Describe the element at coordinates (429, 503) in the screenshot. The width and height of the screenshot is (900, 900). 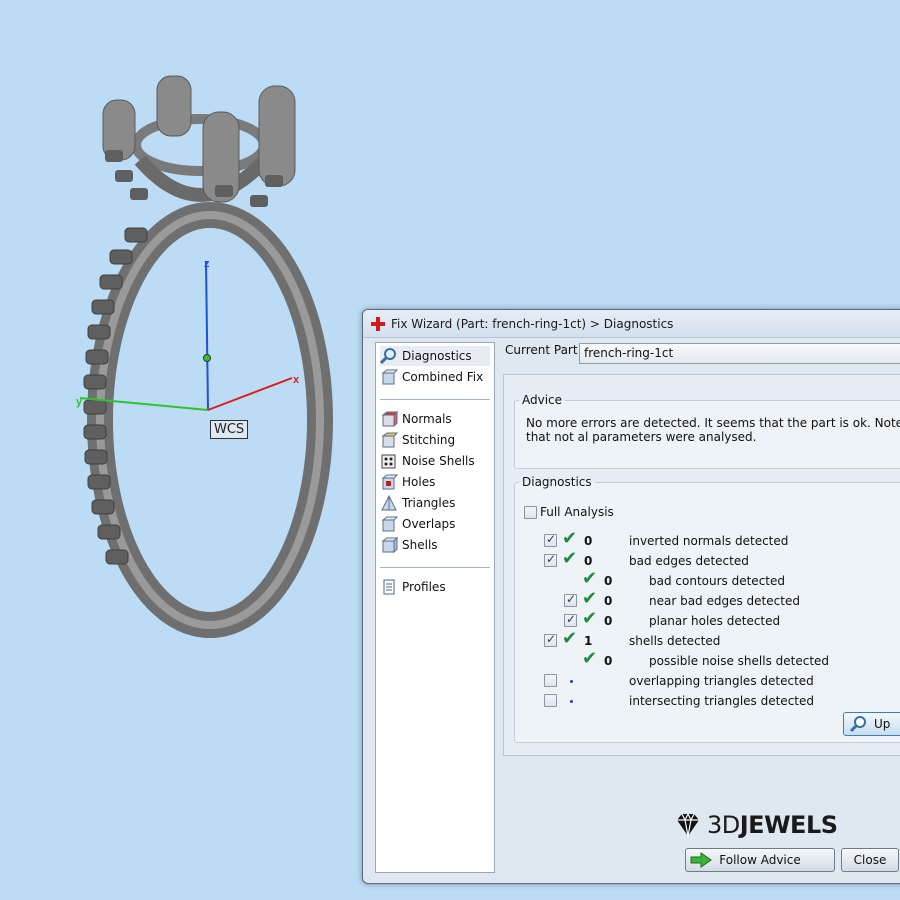
I see `sidebar-item-label: Triangles` at that location.